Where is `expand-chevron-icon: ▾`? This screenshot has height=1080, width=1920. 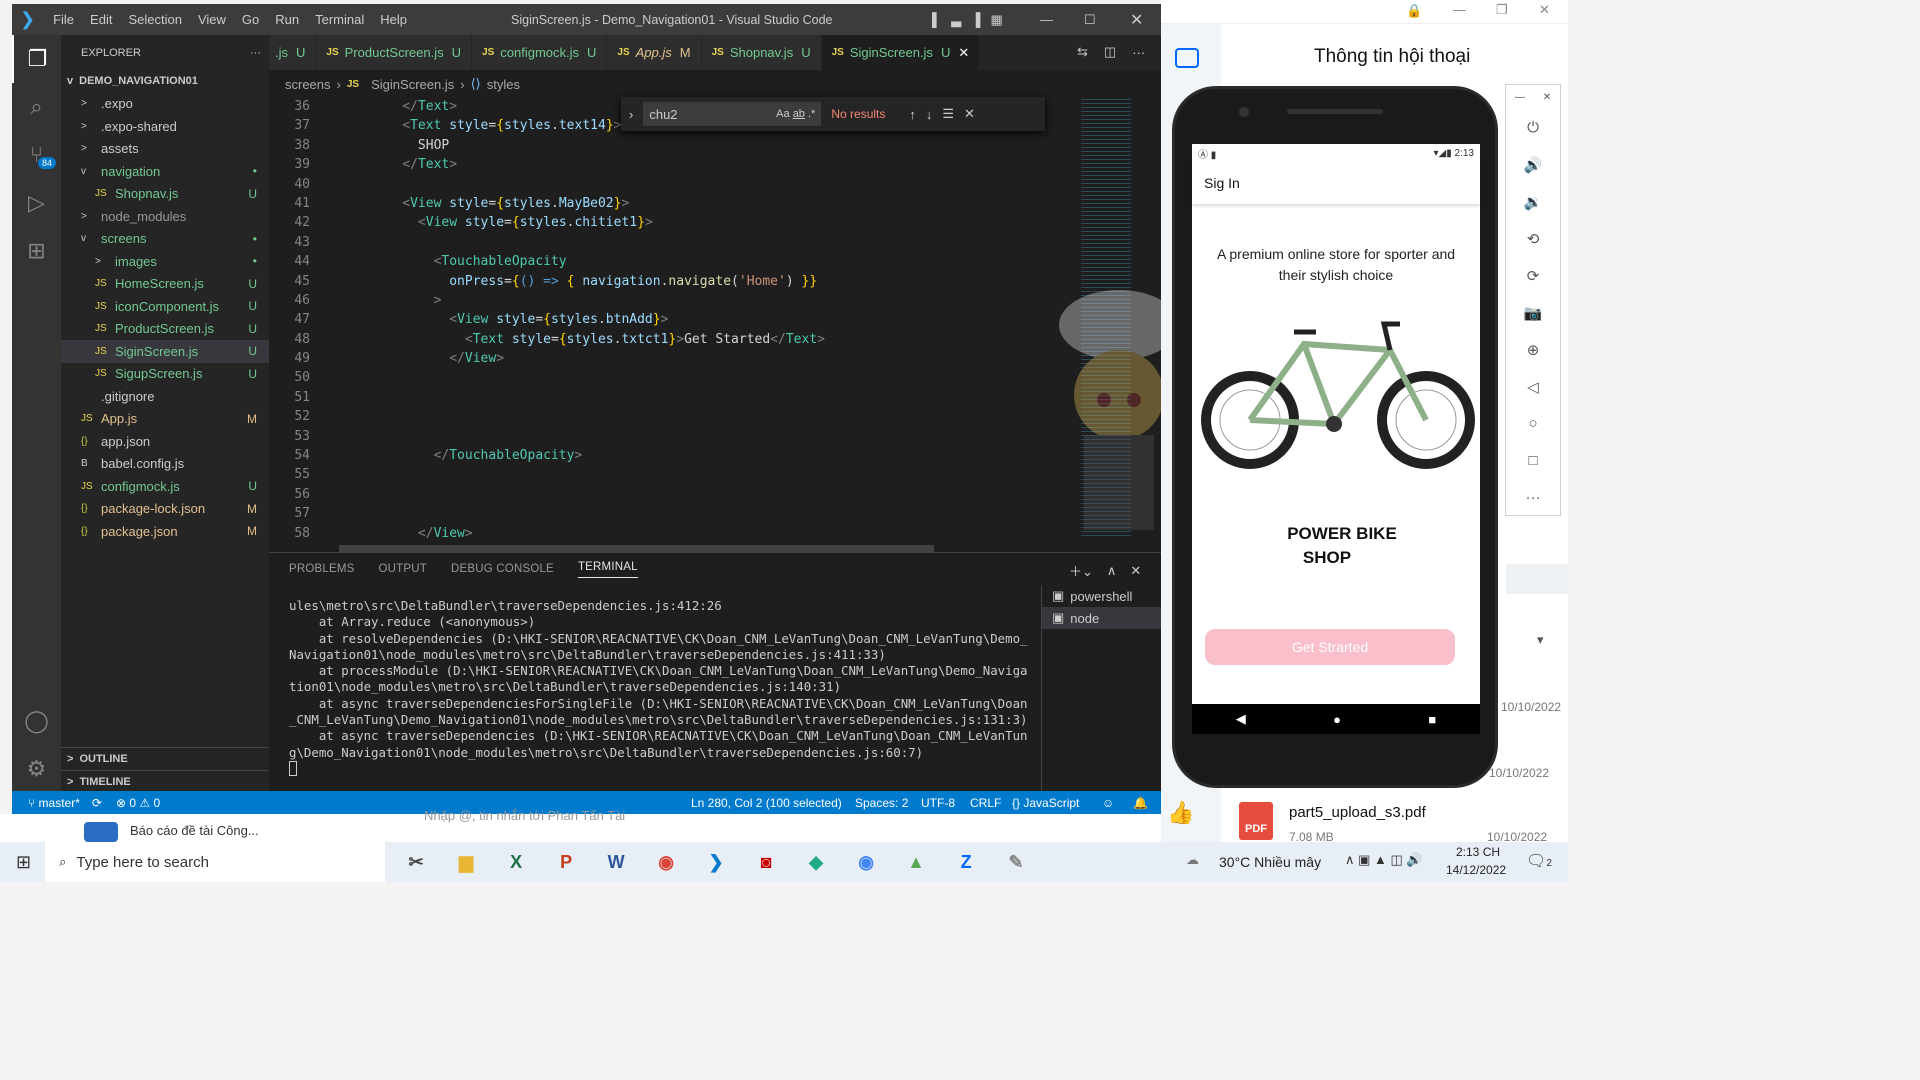
expand-chevron-icon: ▾ is located at coordinates (1540, 640).